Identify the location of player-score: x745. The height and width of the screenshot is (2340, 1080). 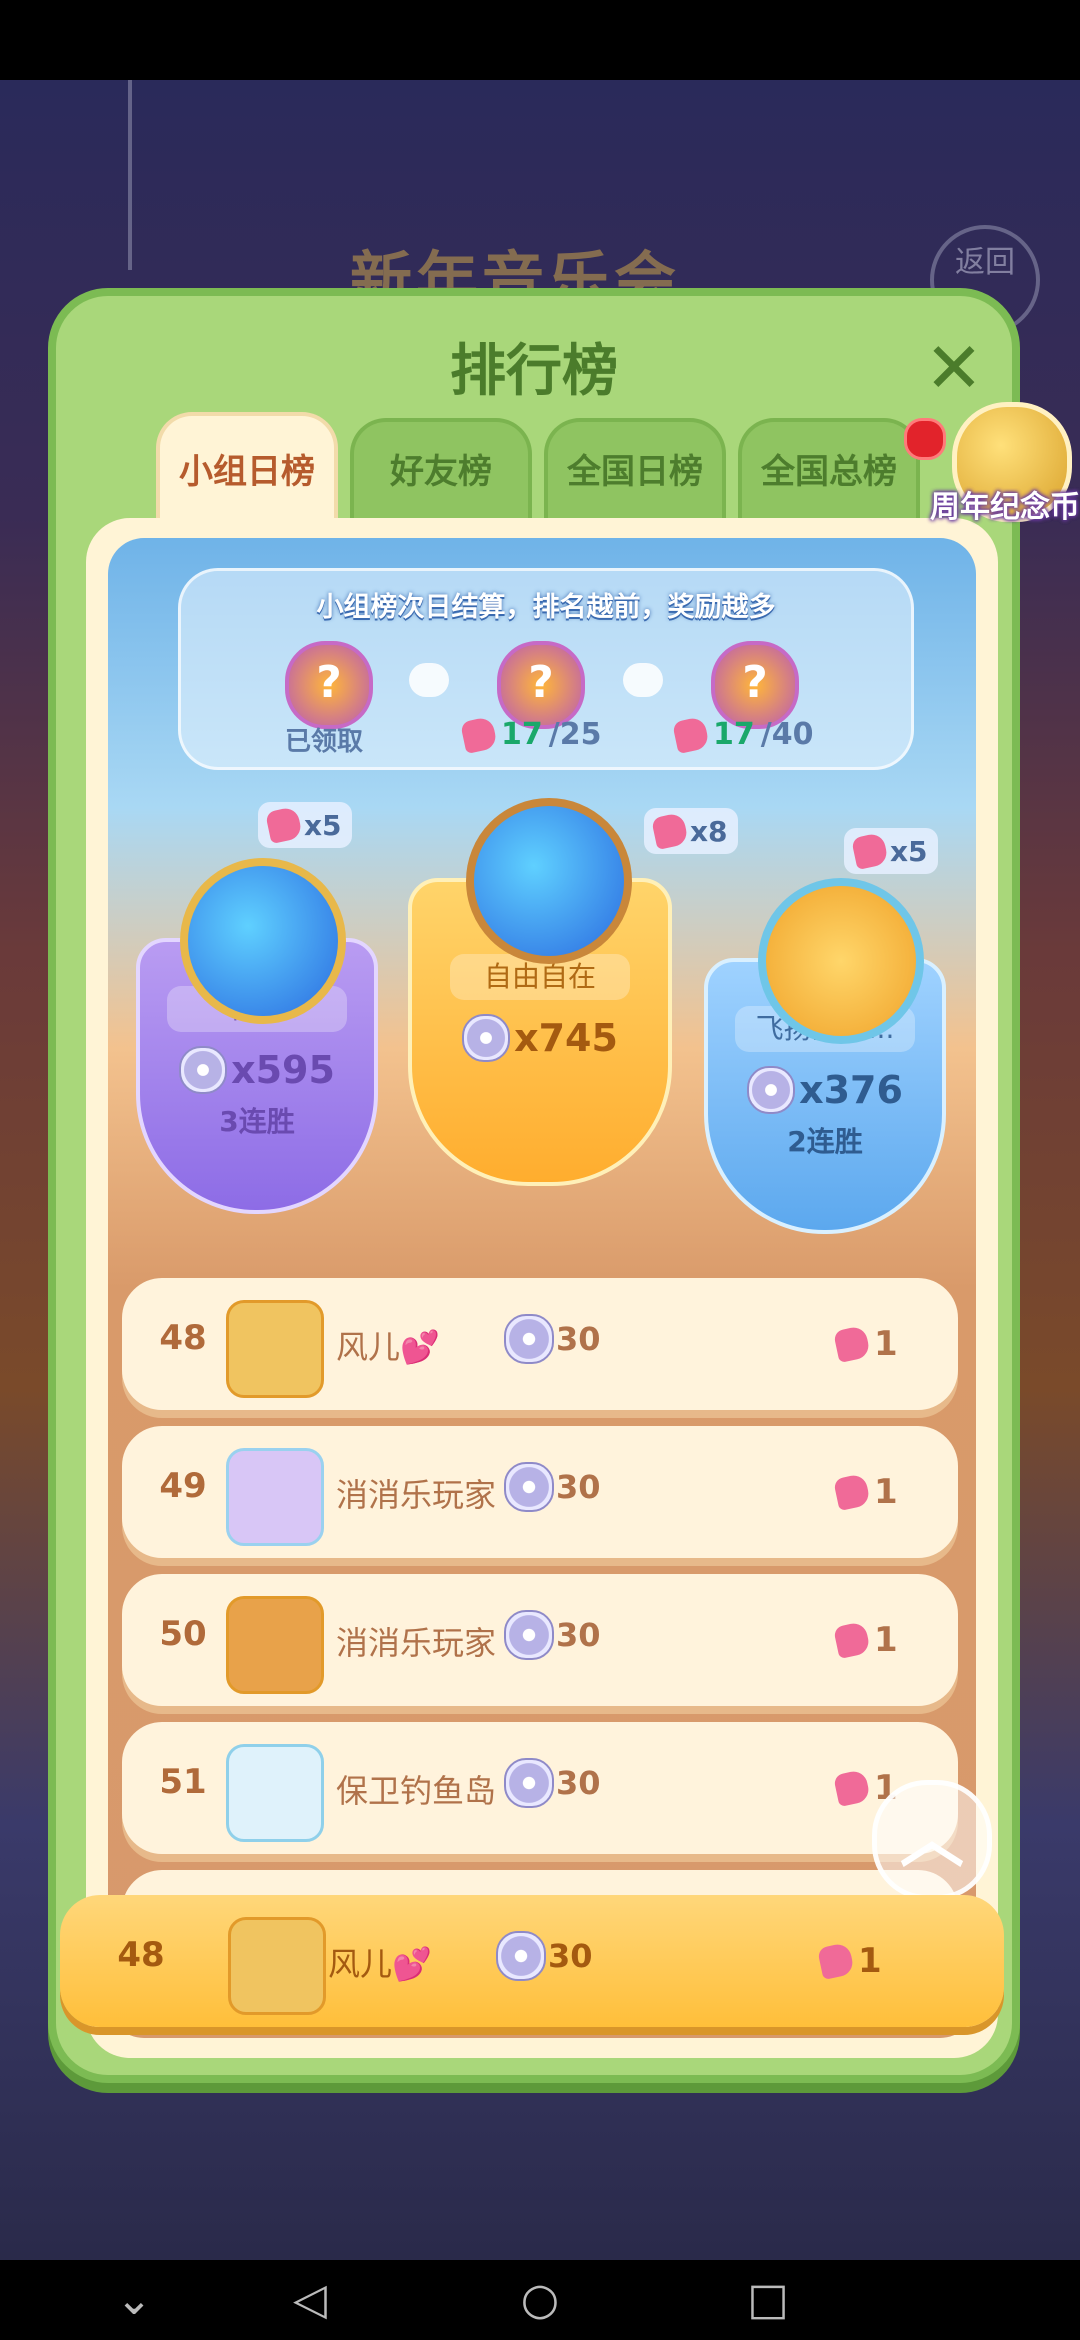
(540, 1038).